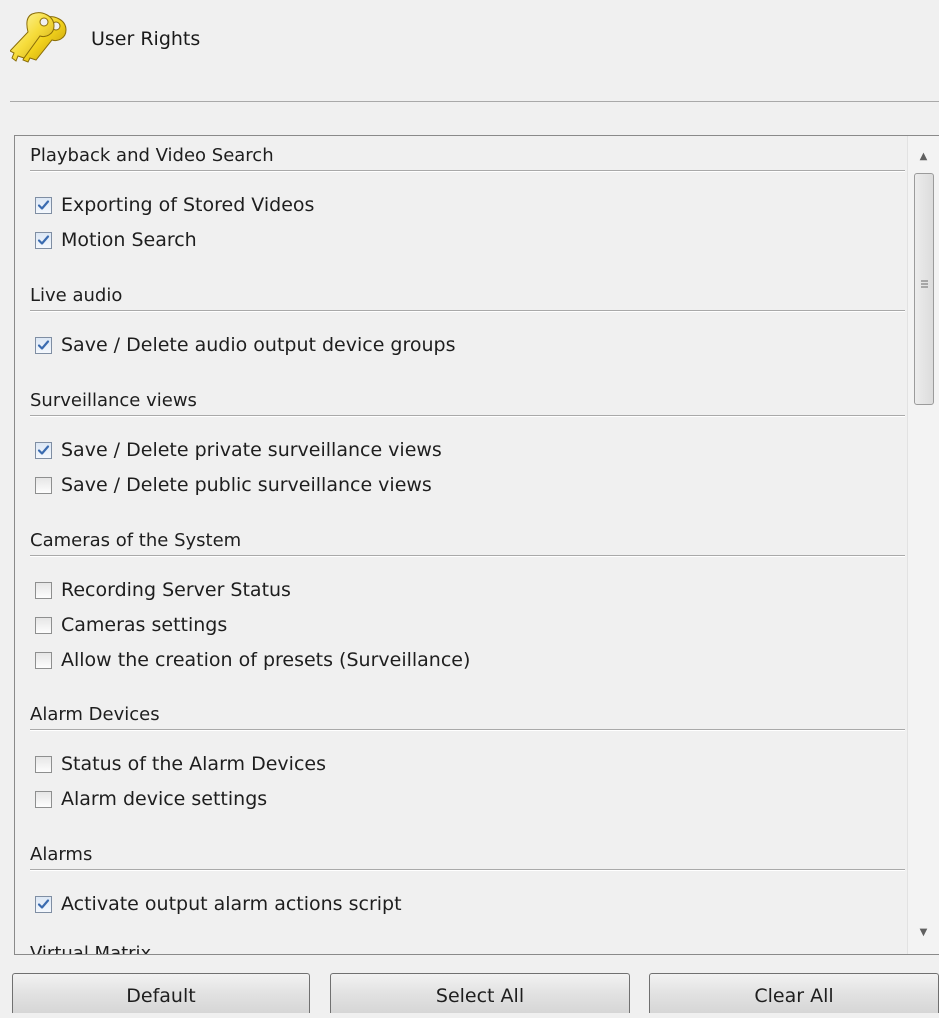 This screenshot has width=939, height=1018. I want to click on section-title: Surveillance views, so click(113, 400).